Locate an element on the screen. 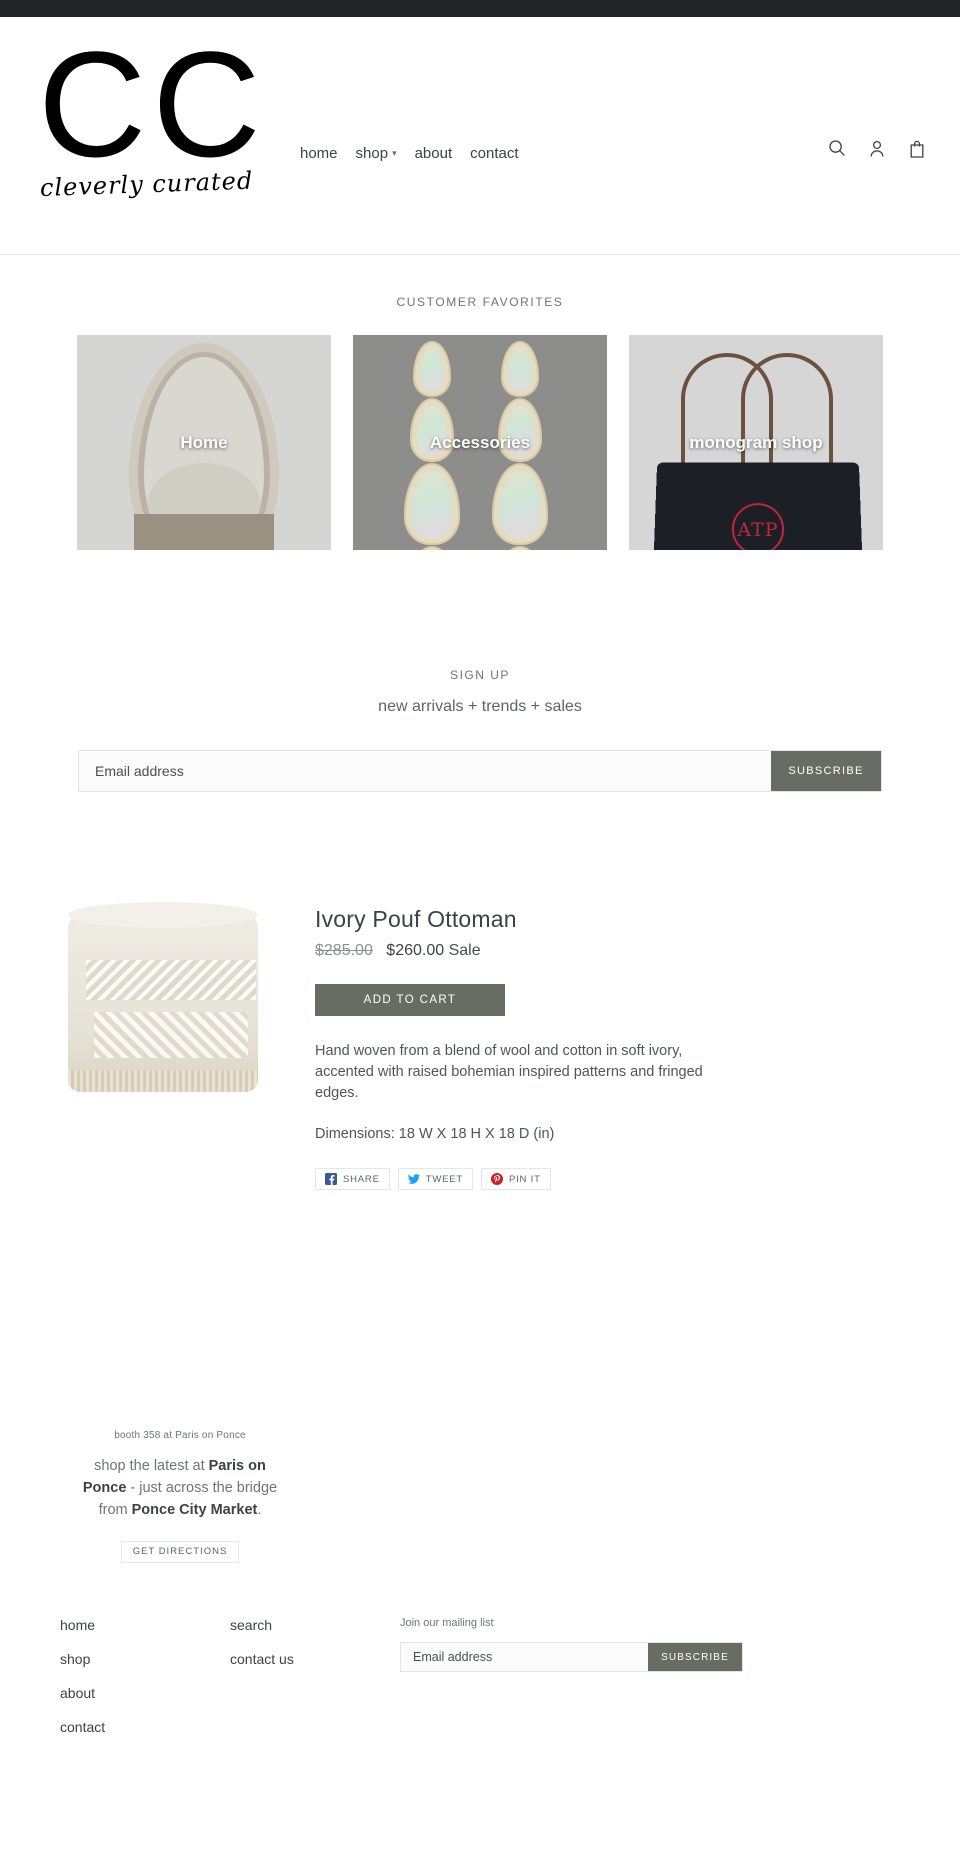 This screenshot has height=1875, width=960. account-icon is located at coordinates (877, 149).